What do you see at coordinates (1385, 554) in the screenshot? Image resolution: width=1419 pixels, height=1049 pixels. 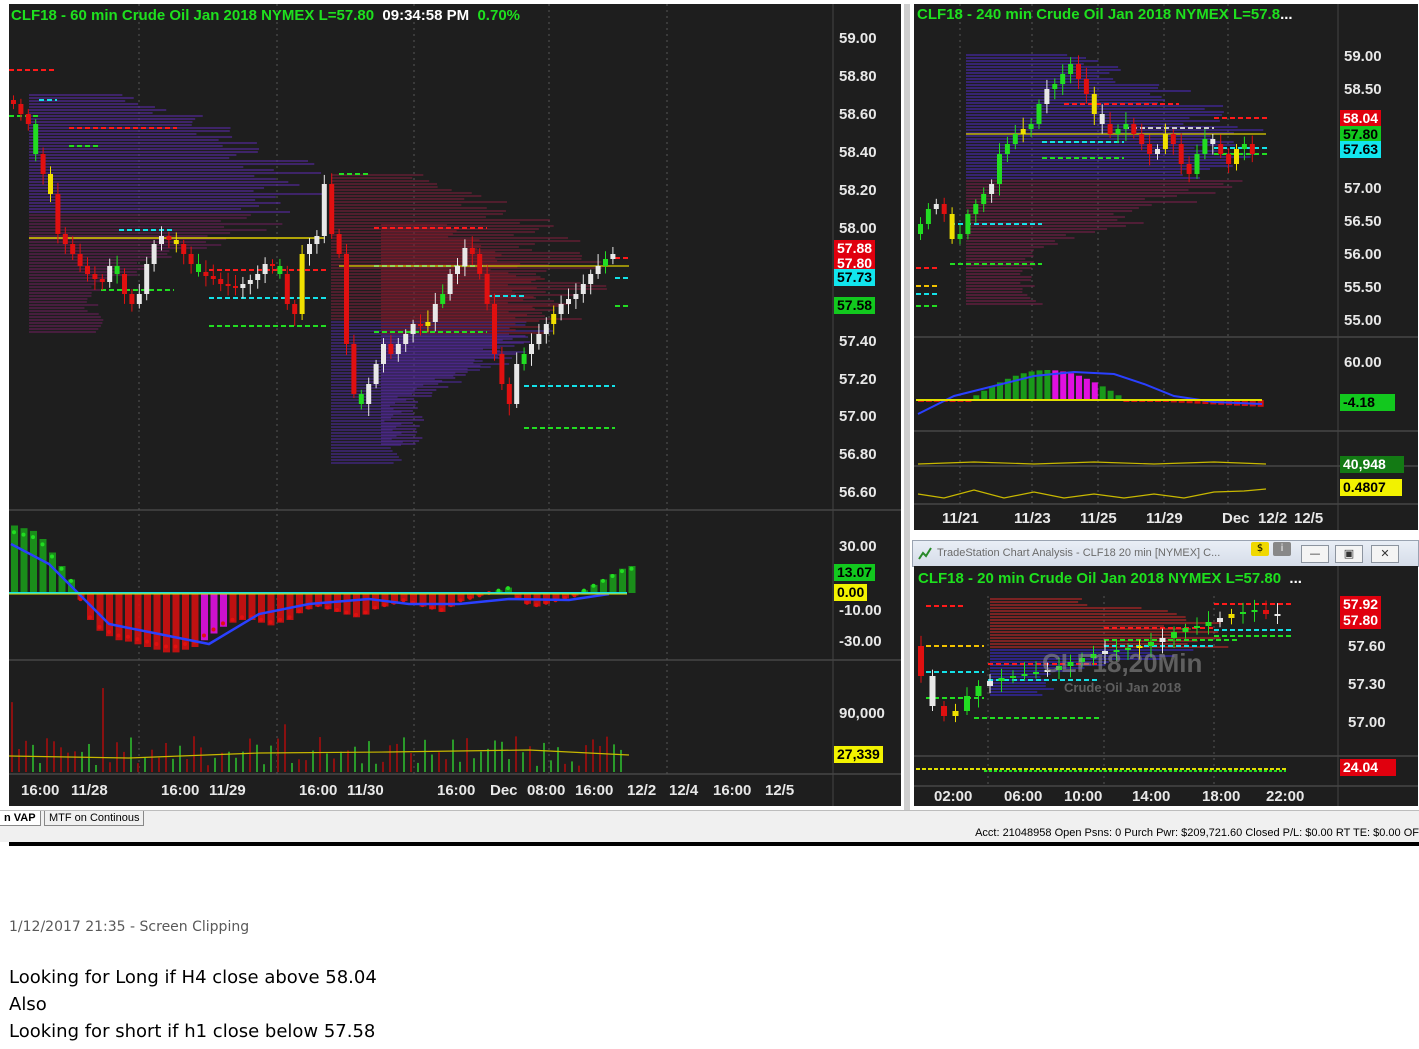 I see `close-button: ✕` at bounding box center [1385, 554].